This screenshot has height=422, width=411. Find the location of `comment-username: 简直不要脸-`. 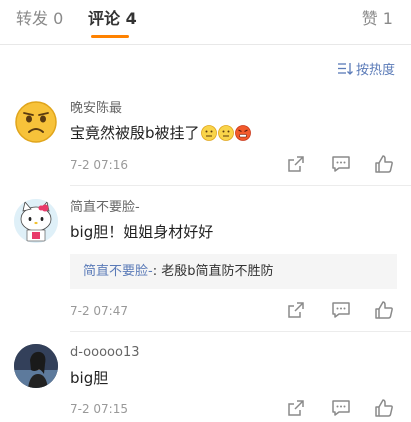

comment-username: 简直不要脸- is located at coordinates (105, 208).